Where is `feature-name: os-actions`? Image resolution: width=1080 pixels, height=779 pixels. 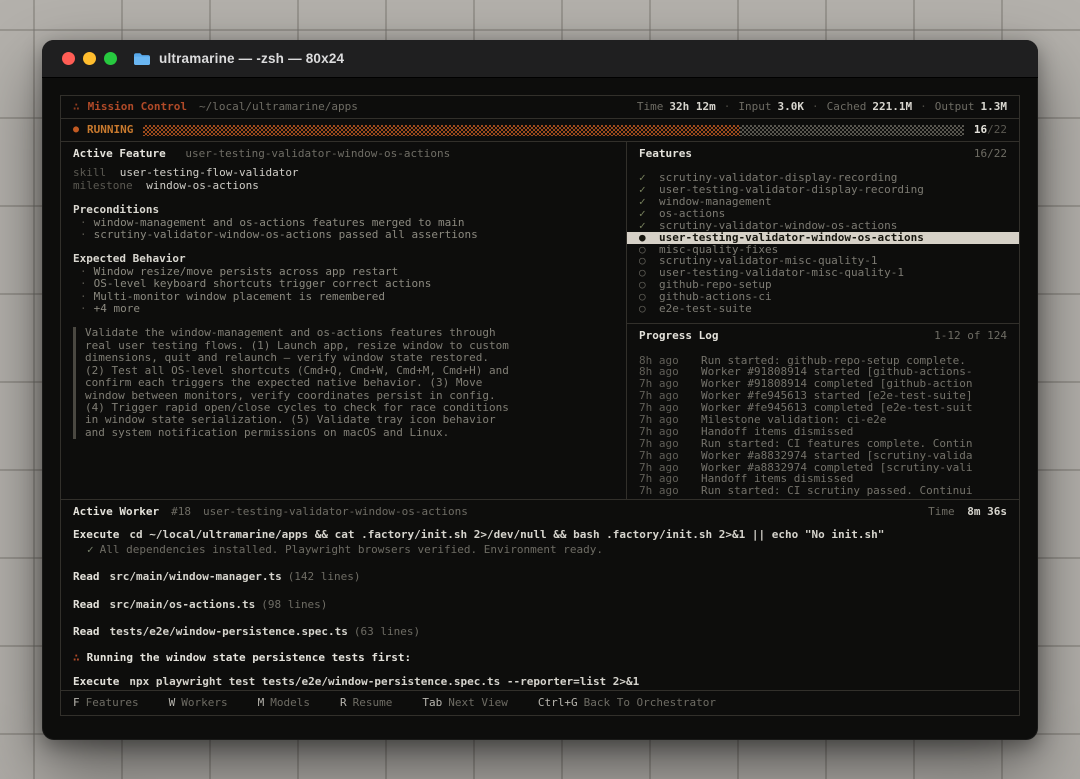 feature-name: os-actions is located at coordinates (692, 214).